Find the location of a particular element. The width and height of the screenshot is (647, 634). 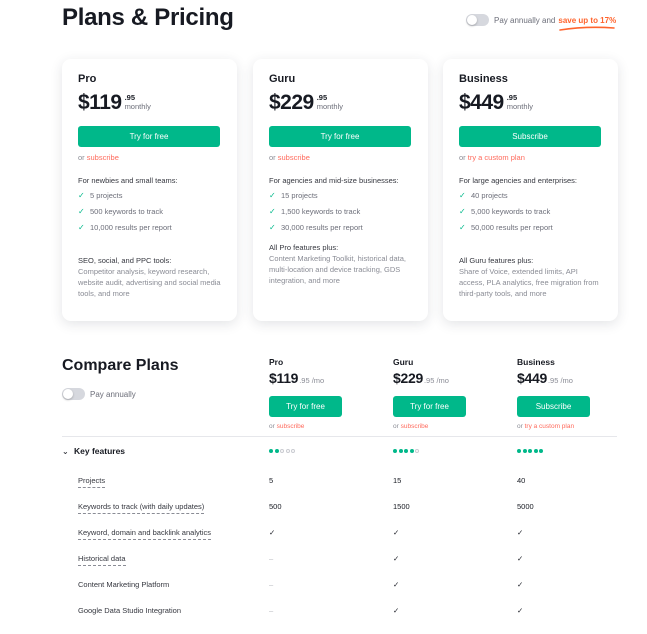

feature-label: Historical data is located at coordinates (102, 559).